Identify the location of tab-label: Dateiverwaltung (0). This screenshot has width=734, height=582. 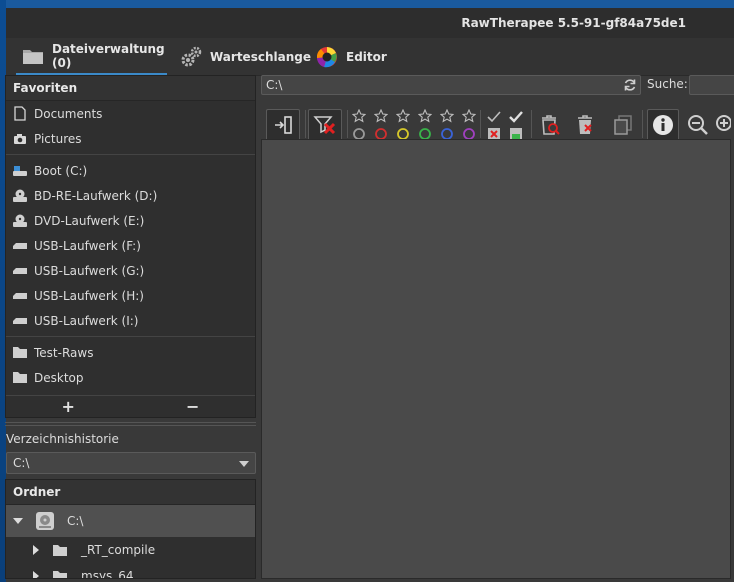
(108, 55).